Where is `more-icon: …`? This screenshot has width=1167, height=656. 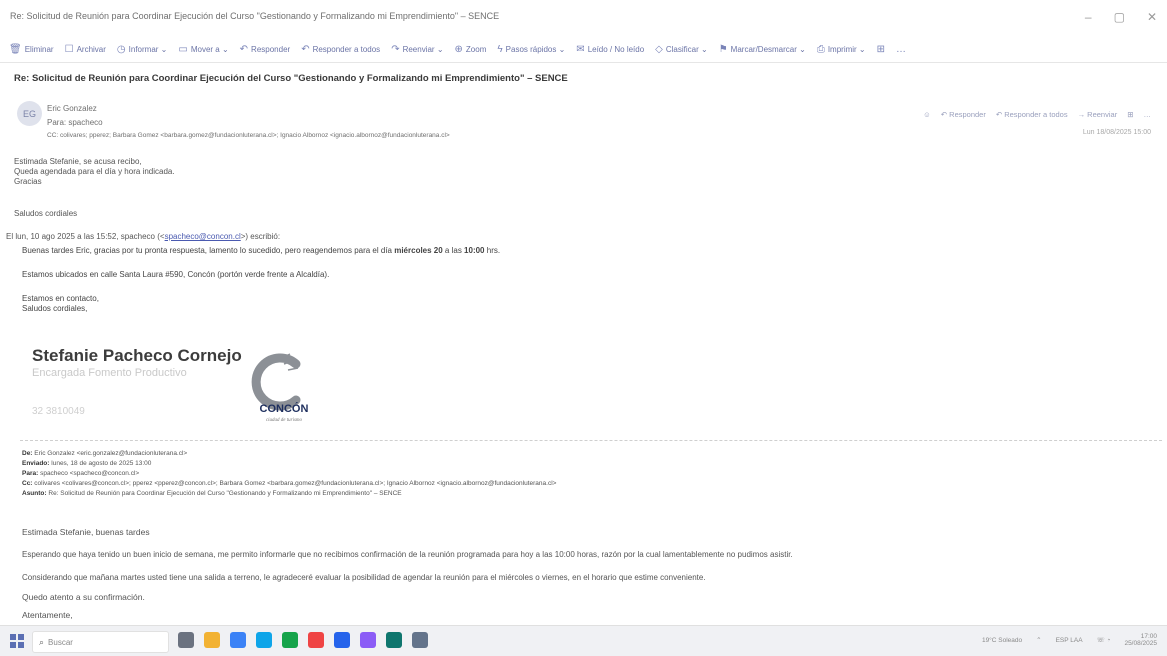 more-icon: … is located at coordinates (901, 49).